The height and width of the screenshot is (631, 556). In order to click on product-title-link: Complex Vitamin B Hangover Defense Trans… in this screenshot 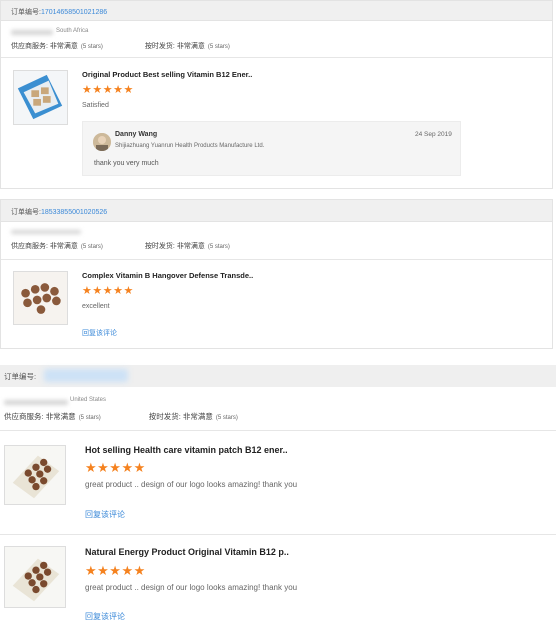, I will do `click(167, 275)`.